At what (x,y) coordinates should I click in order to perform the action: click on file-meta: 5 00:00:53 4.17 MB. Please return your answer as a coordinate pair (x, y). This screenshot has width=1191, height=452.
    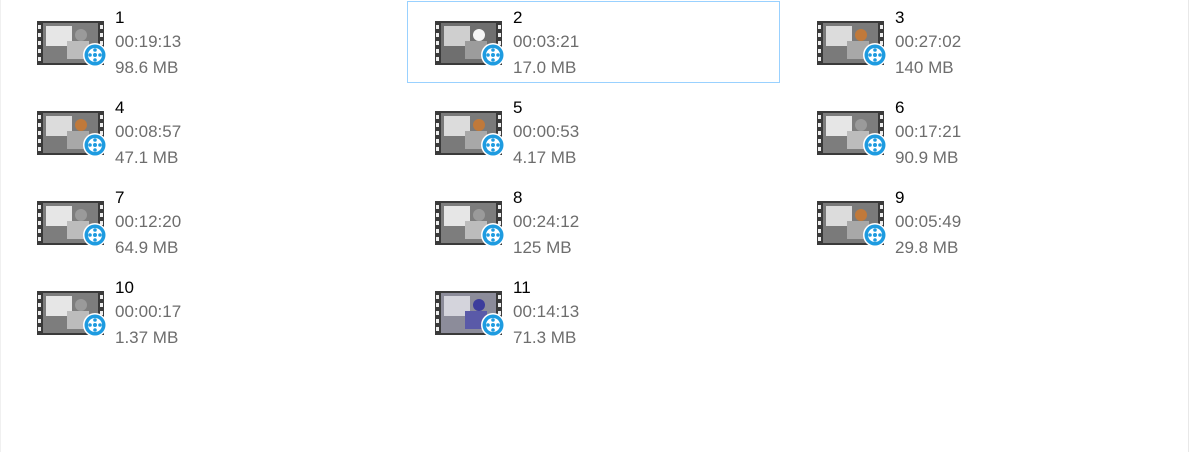
    Looking at the image, I should click on (546, 133).